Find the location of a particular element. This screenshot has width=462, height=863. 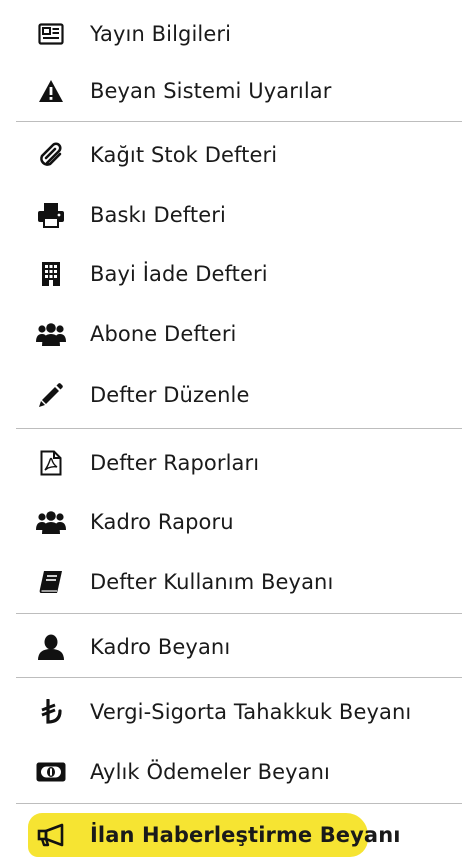

menu-item-defter-duzenle: Defter Düzenle is located at coordinates (239, 395).